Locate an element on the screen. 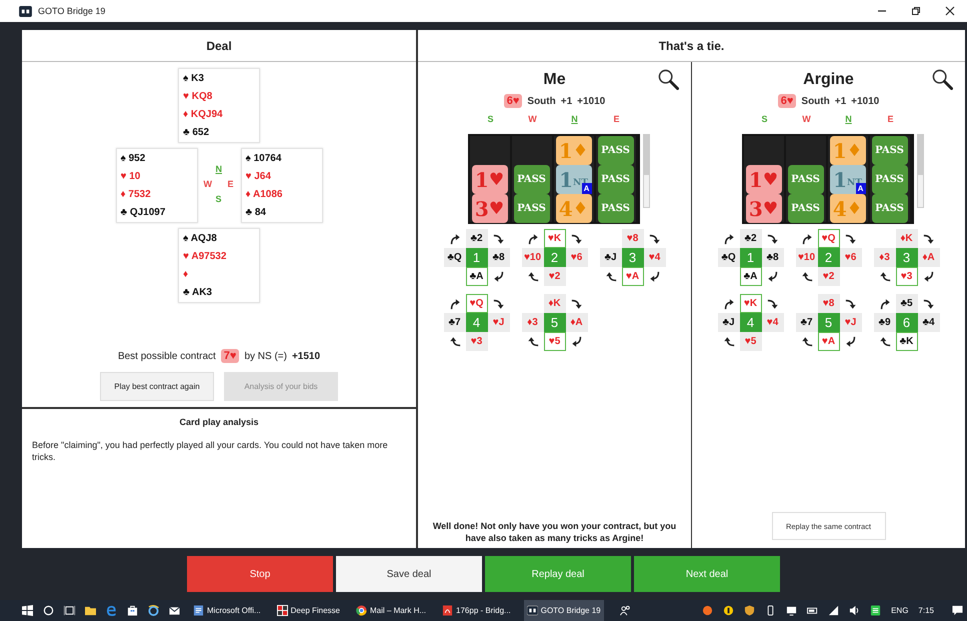 This screenshot has width=967, height=621. suit-holding: ♣ 652 is located at coordinates (196, 132).